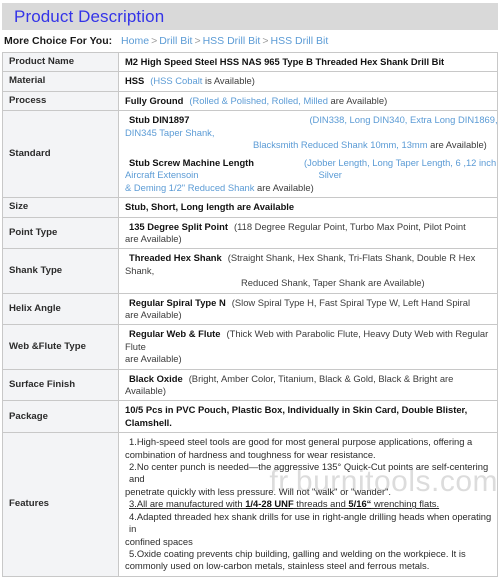  Describe the element at coordinates (60, 207) in the screenshot. I see `row-key-size: Size` at that location.